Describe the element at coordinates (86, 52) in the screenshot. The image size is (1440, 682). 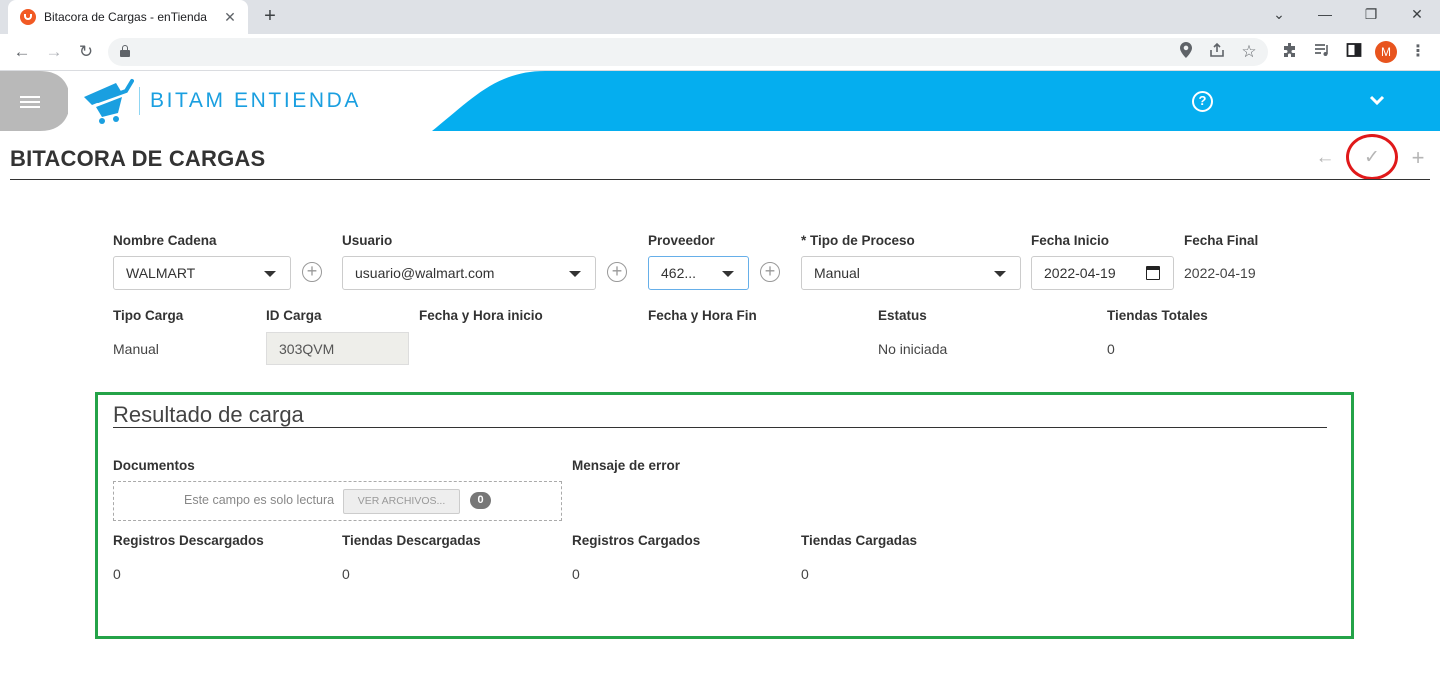
I see `reload-icon: ↻` at that location.